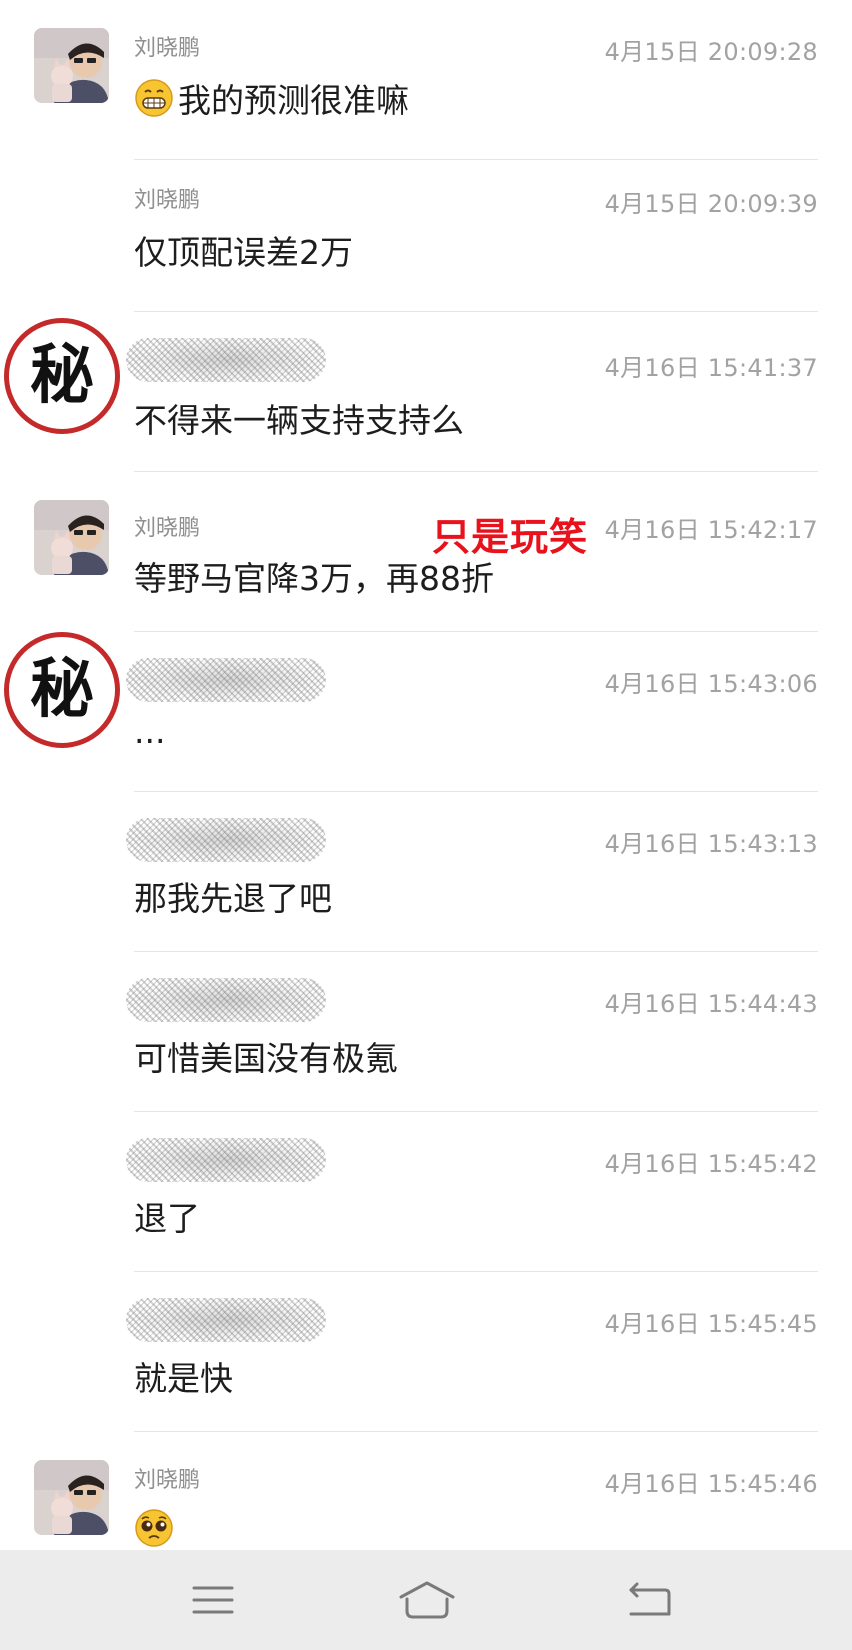 The height and width of the screenshot is (1650, 852). Describe the element at coordinates (167, 1218) in the screenshot. I see `message-text: 退了` at that location.